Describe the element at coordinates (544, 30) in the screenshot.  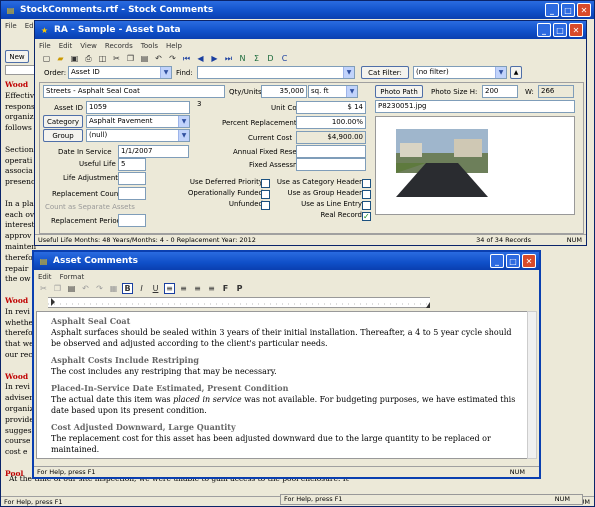
I see `asset-minimize-button: _` at that location.